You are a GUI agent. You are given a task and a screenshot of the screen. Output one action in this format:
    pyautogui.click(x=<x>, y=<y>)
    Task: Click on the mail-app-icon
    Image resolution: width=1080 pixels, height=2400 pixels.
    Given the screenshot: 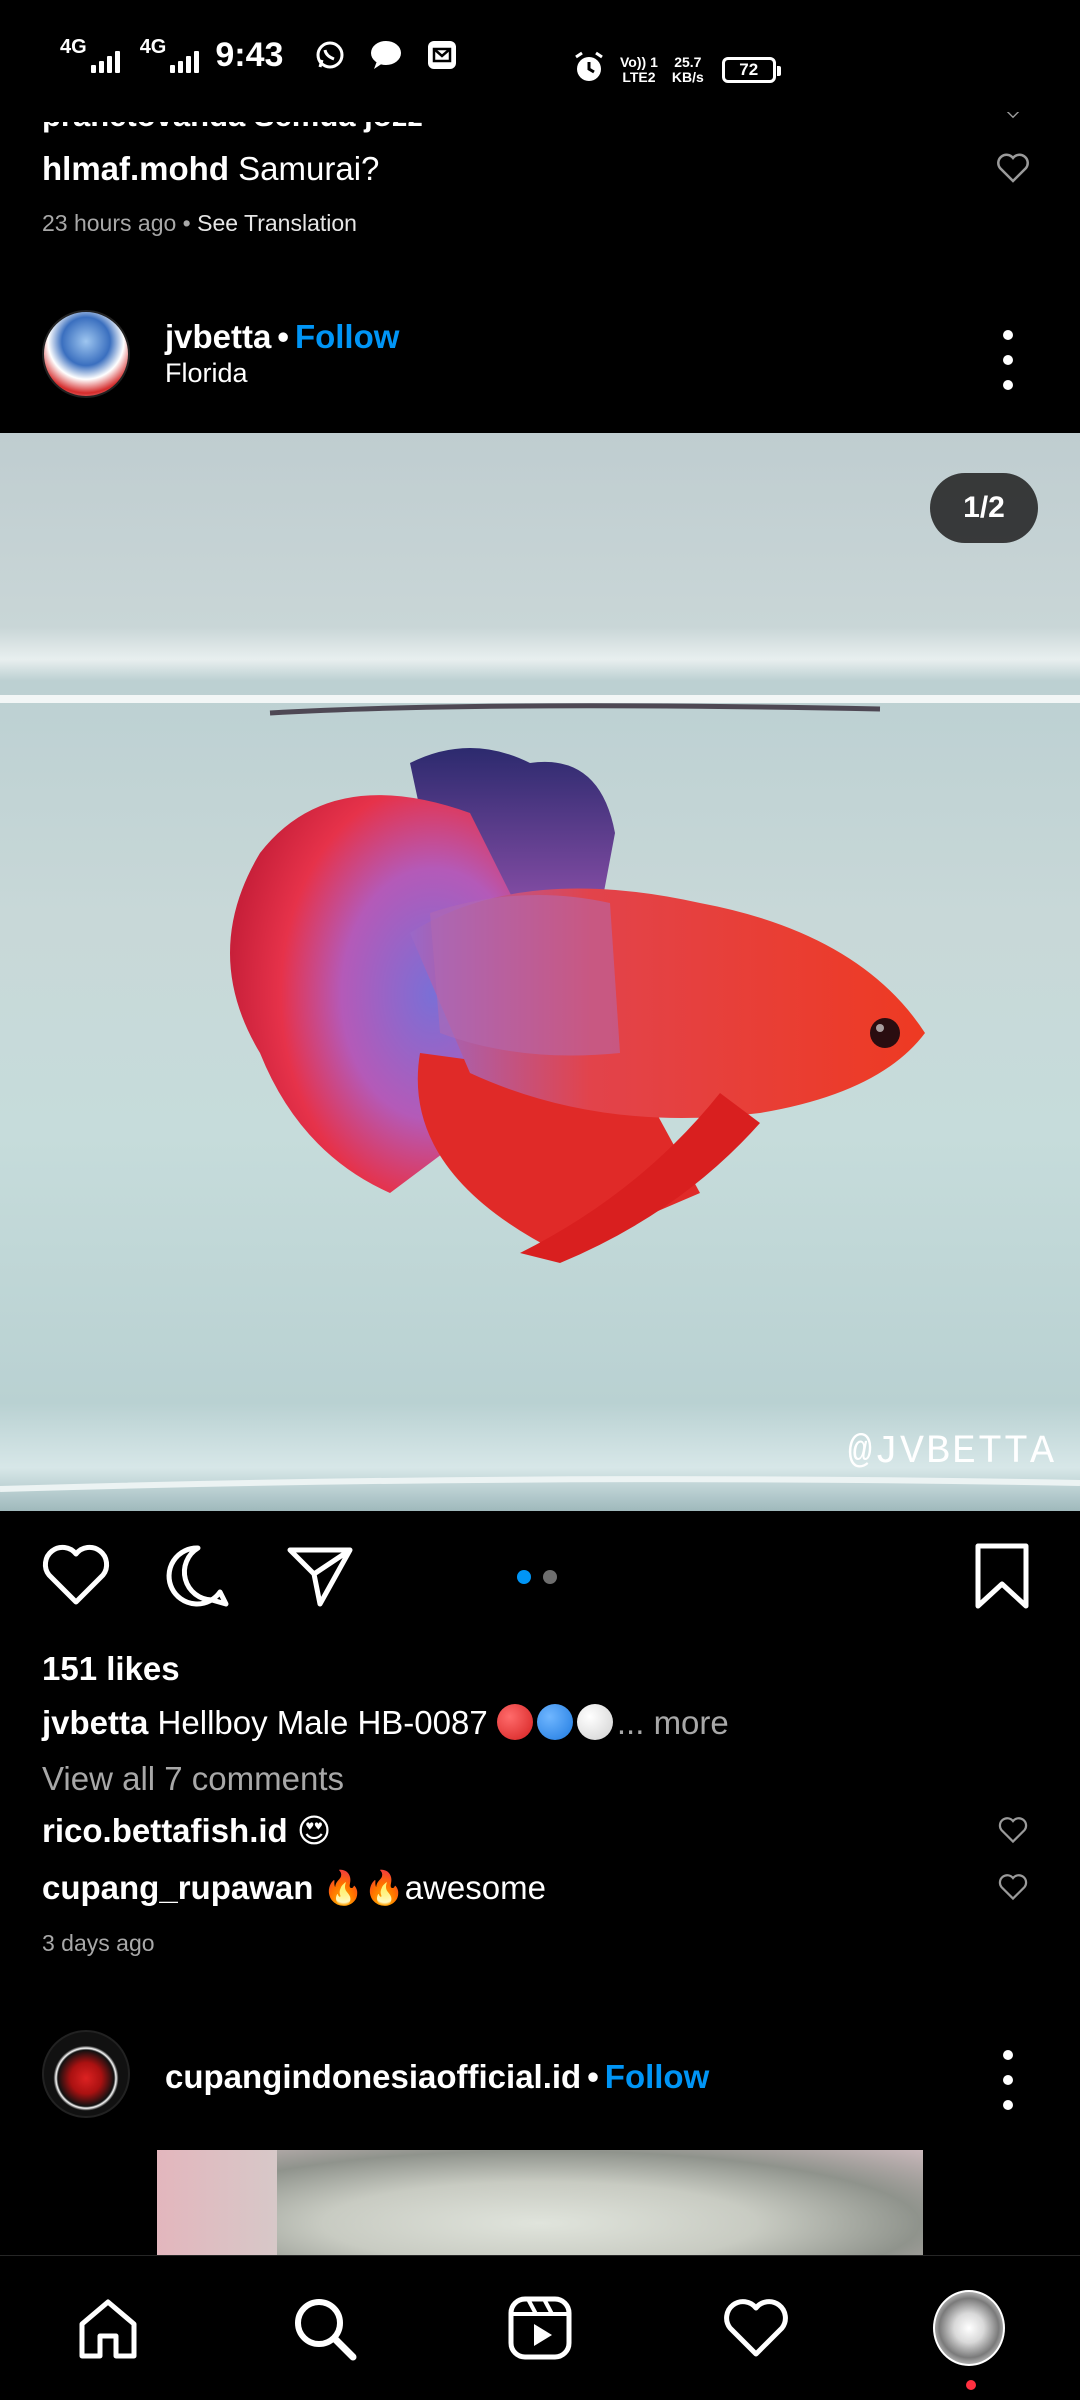 What is the action you would take?
    pyautogui.click(x=442, y=55)
    